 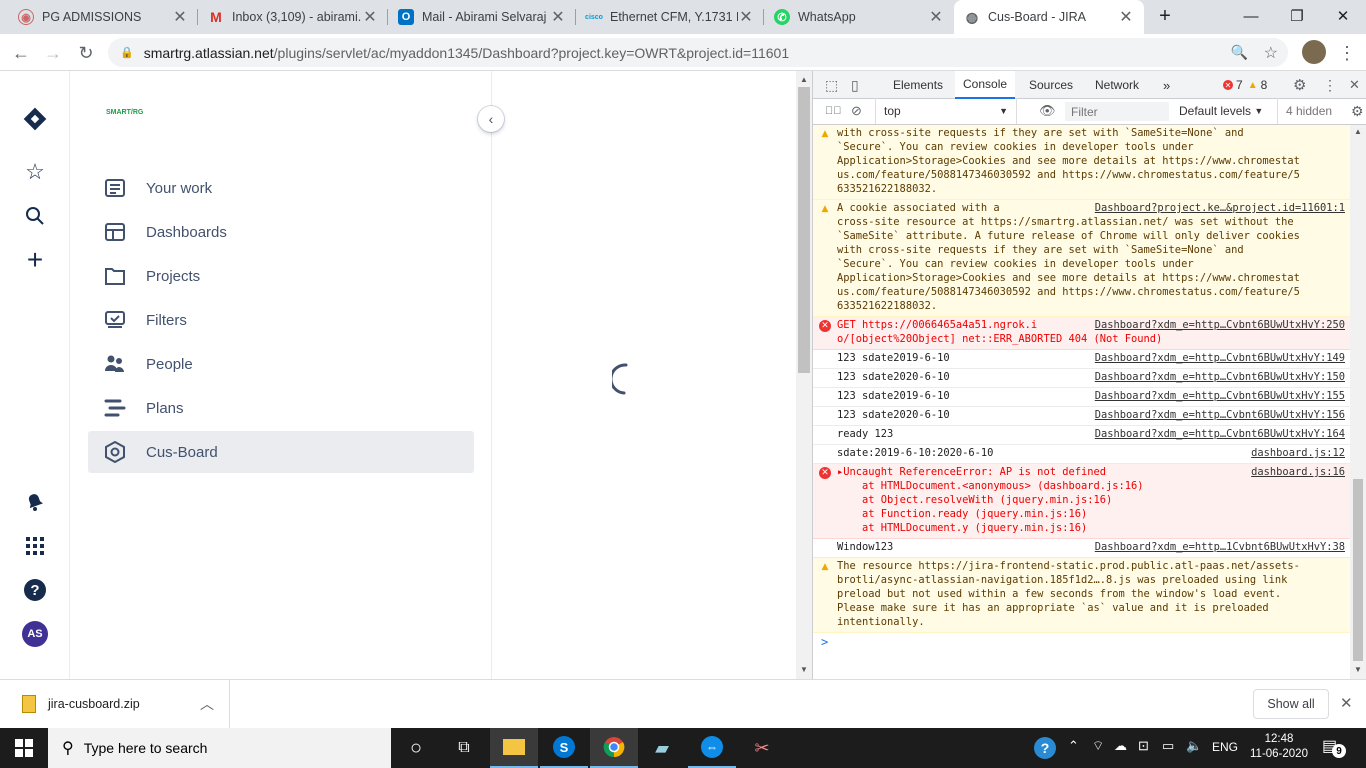 What do you see at coordinates (1297, 16) in the screenshot?
I see `restore-button: ❐` at bounding box center [1297, 16].